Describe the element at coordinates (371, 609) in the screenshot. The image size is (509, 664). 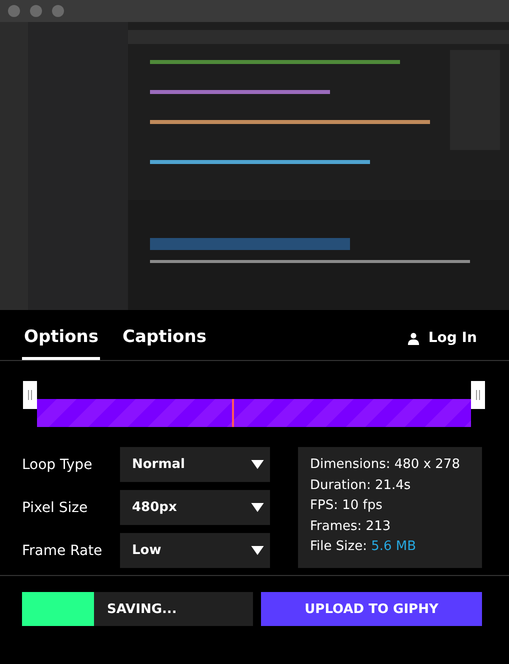
I see `upload-button: UPLOAD TO GIPHY` at that location.